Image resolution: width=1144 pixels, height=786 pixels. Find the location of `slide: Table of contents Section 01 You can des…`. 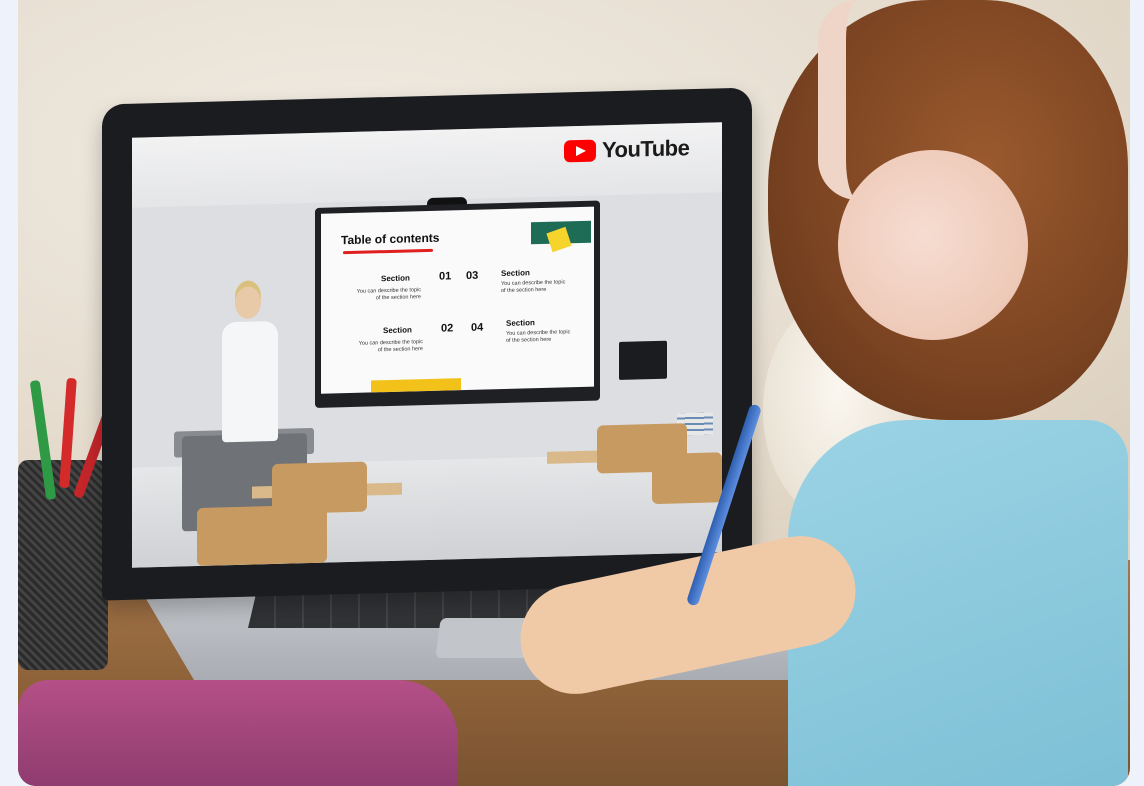

slide: Table of contents Section 01 You can des… is located at coordinates (457, 300).